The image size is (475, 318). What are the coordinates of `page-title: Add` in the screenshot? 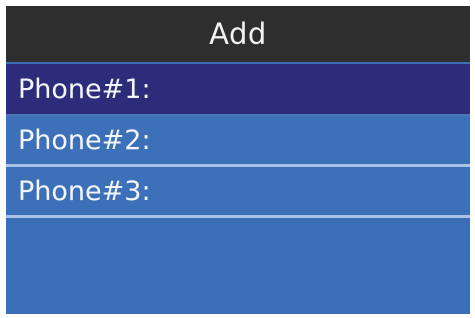 It's located at (238, 34).